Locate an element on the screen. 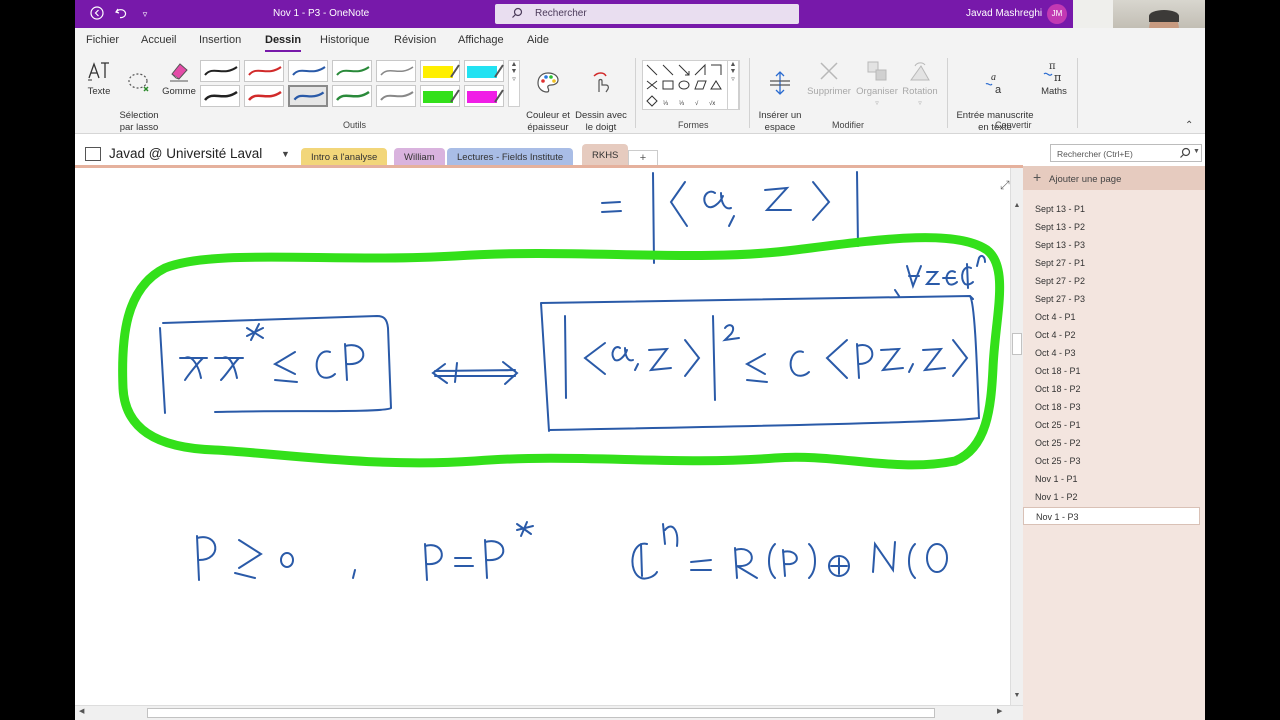 The width and height of the screenshot is (1280, 720). type-text-button: Texte is located at coordinates (99, 78).